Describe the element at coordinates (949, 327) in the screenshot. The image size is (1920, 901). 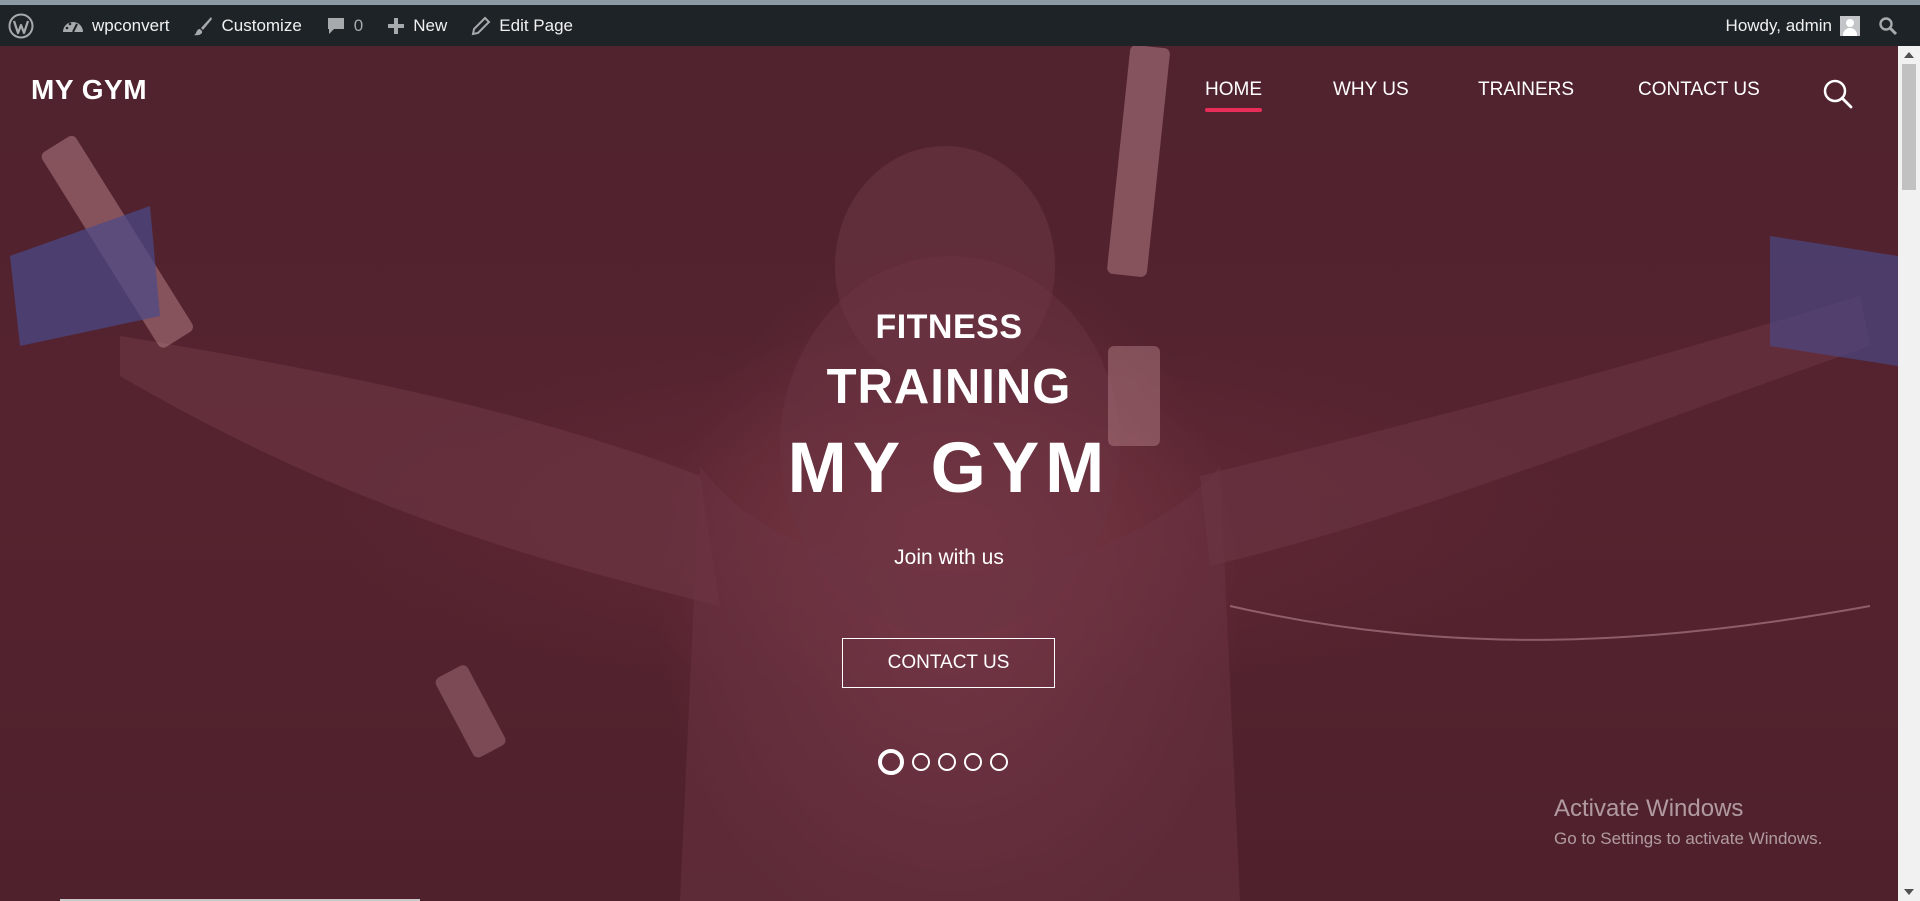
I see `hero-line-fitness: FITNESS` at that location.